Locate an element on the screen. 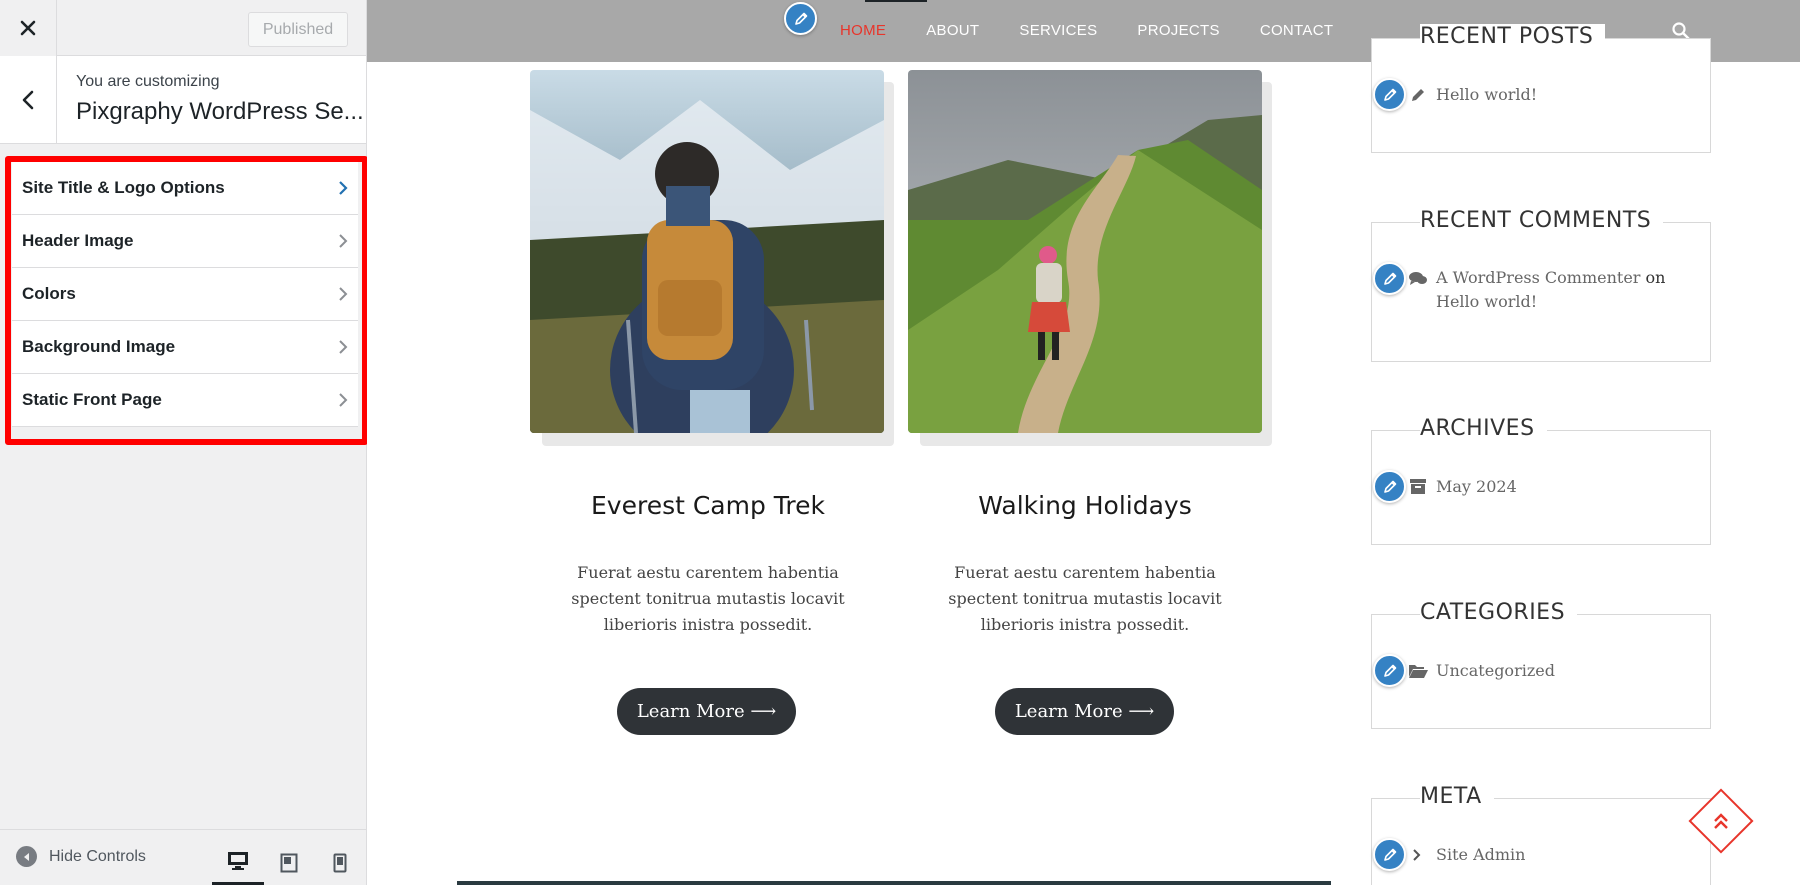  chevron-left-icon is located at coordinates (28, 100).